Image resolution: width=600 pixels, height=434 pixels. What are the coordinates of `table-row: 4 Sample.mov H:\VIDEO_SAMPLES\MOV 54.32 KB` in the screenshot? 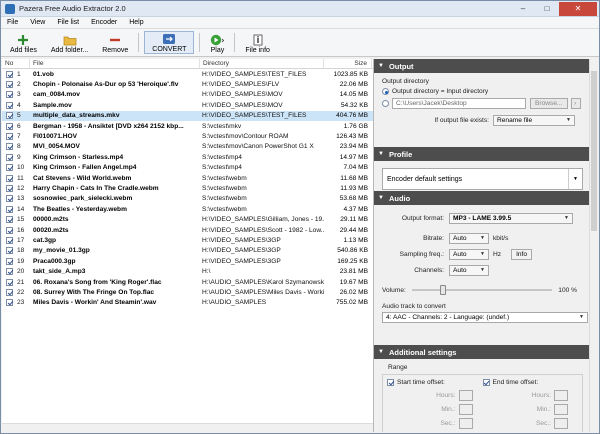 It's located at (187, 105).